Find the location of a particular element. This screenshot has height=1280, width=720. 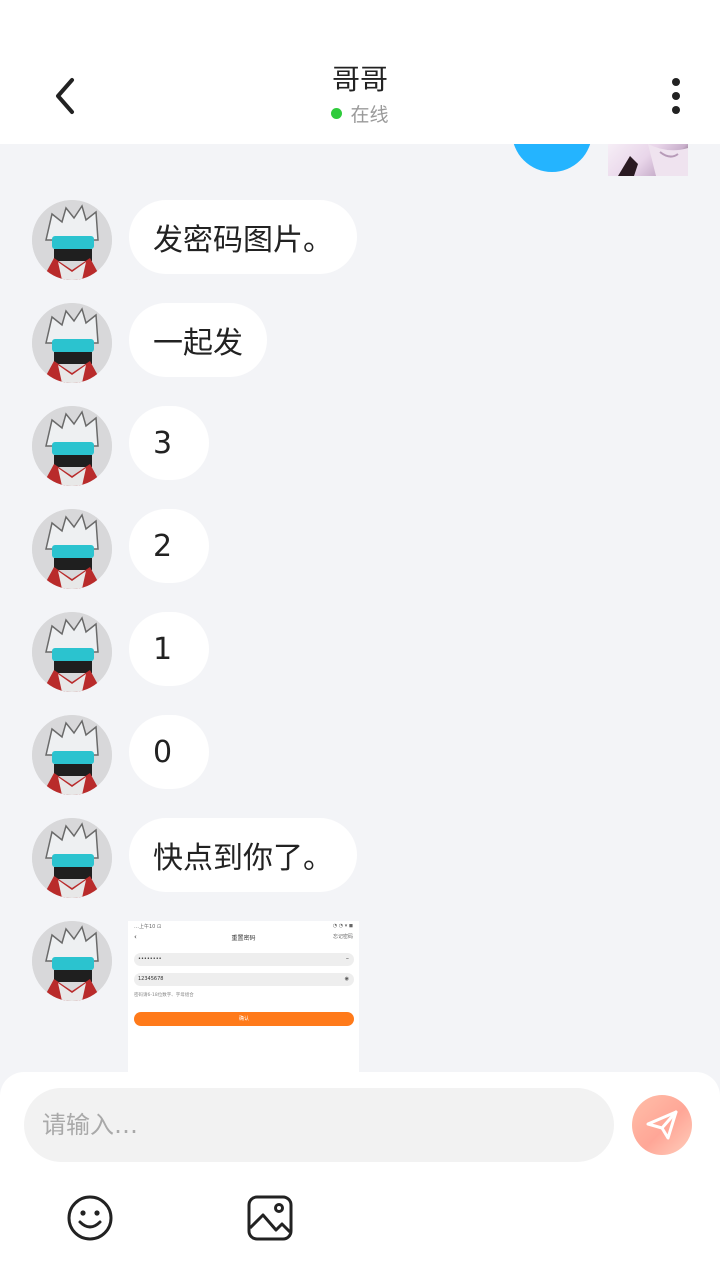

own-avatar is located at coordinates (648, 160).